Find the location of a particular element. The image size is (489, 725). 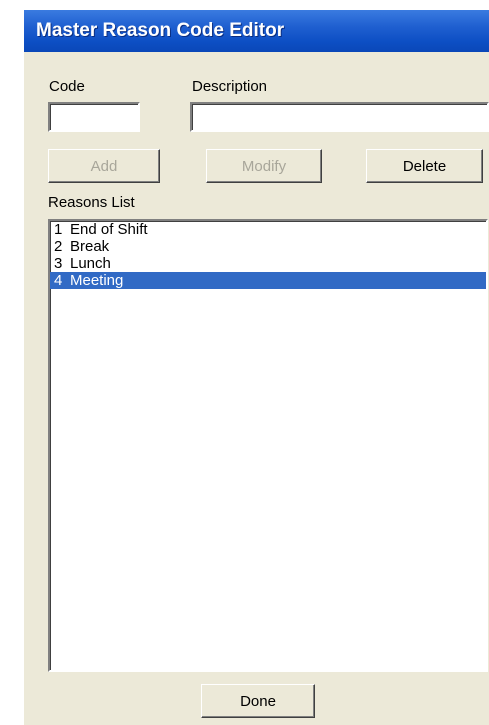

reason-description: Lunch is located at coordinates (90, 263).